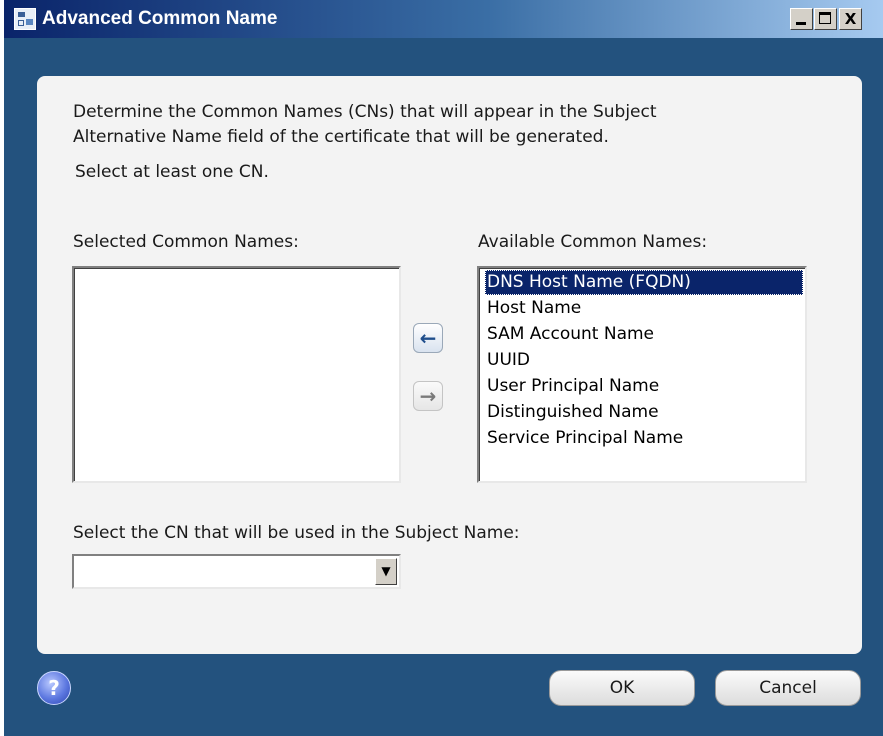  I want to click on certificate-app-icon, so click(25, 19).